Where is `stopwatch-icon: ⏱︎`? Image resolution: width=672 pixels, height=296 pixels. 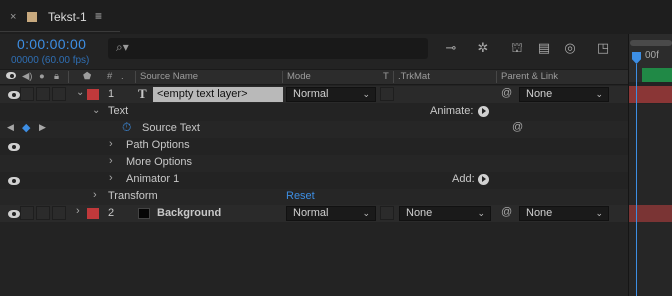
stopwatch-icon: ⏱︎ is located at coordinates (126, 127).